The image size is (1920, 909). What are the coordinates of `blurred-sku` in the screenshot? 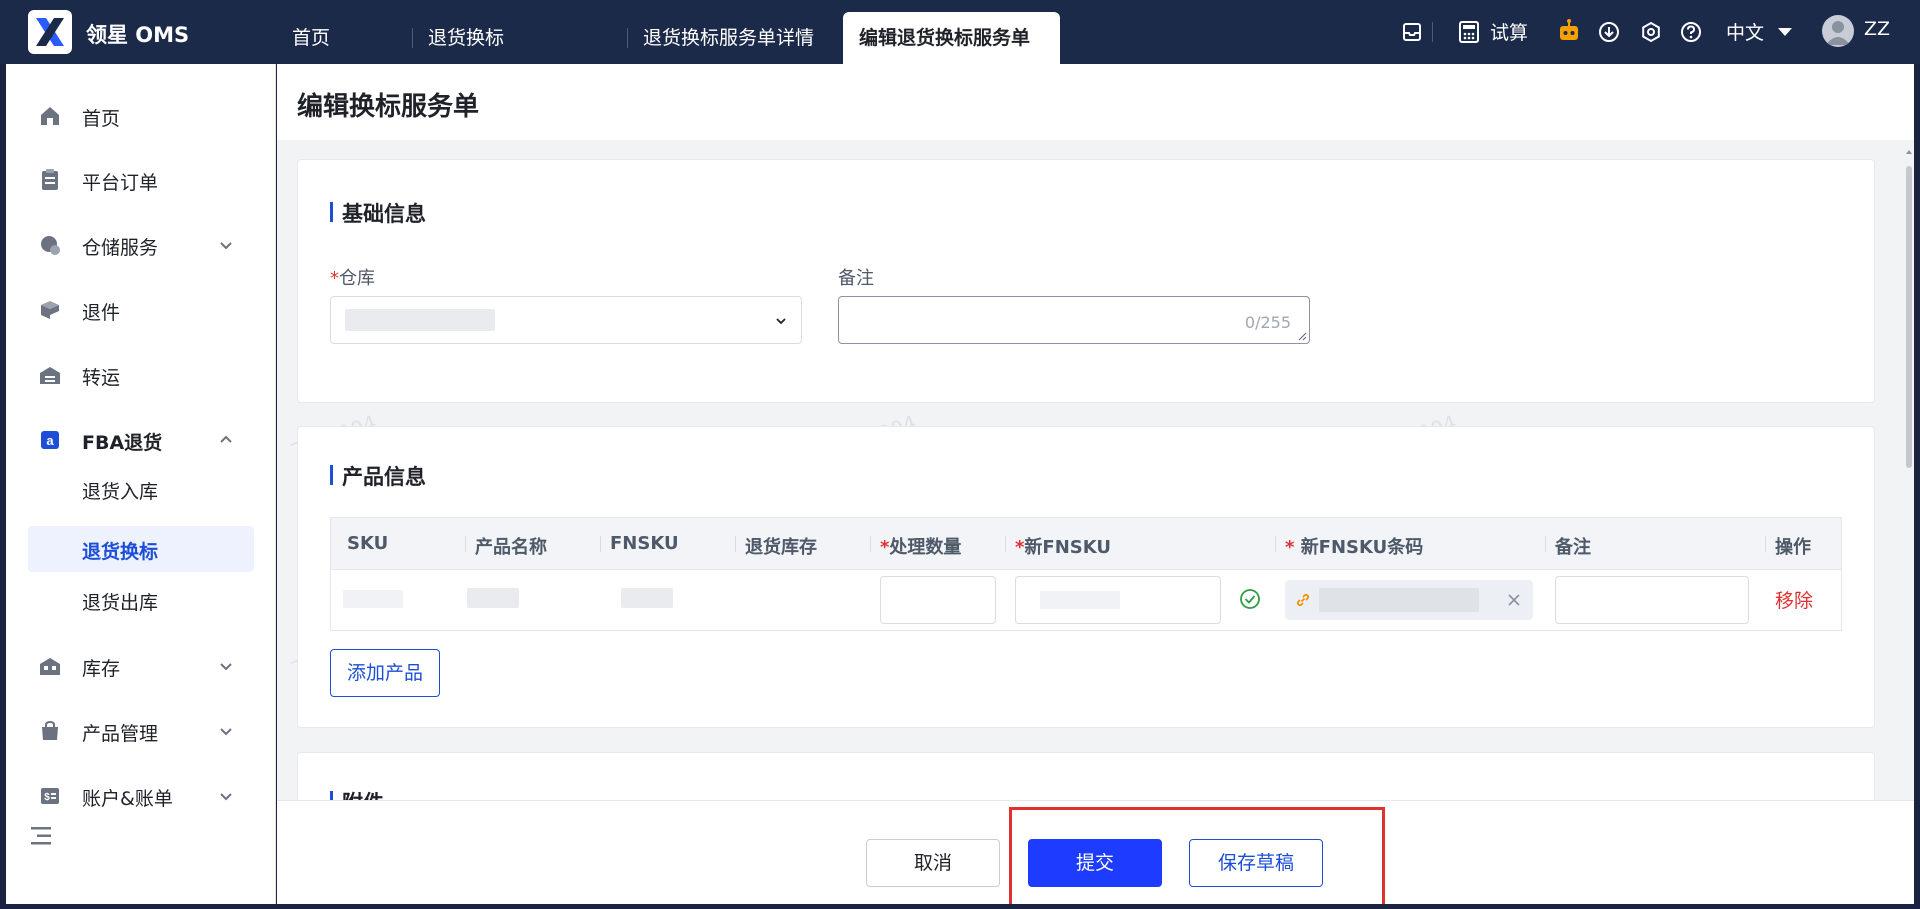 It's located at (373, 599).